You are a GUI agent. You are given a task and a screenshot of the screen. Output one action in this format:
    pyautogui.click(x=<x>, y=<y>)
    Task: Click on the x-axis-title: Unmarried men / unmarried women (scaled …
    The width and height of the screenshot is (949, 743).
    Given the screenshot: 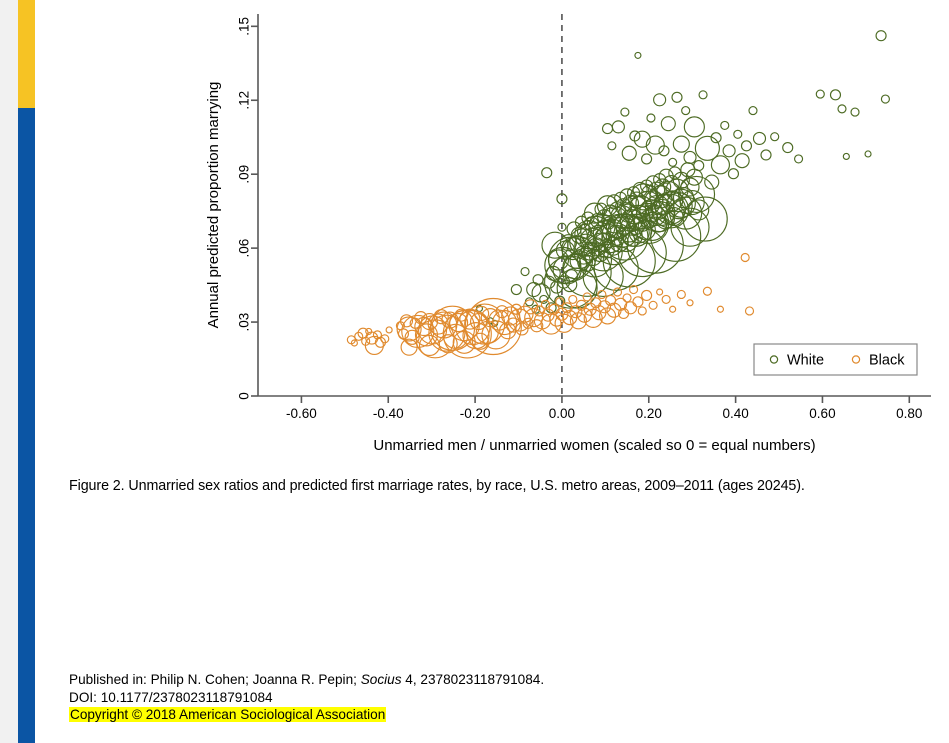 What is the action you would take?
    pyautogui.click(x=594, y=445)
    